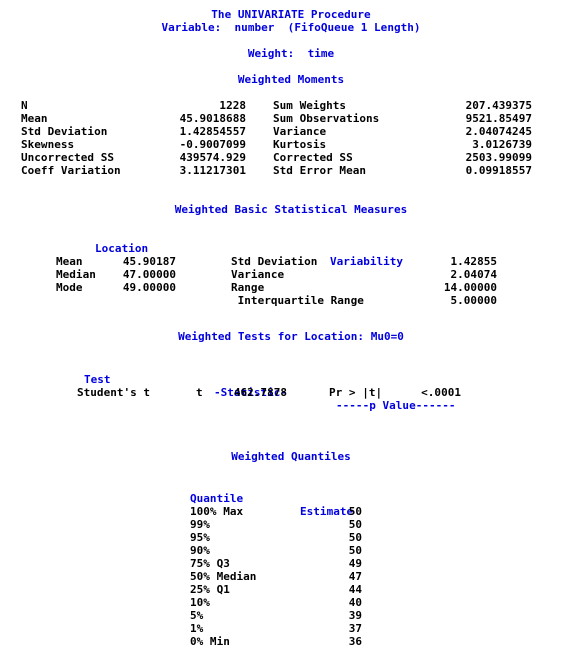 The width and height of the screenshot is (582, 648). What do you see at coordinates (291, 456) in the screenshot?
I see `quantiles-title: Weighted Quantiles` at bounding box center [291, 456].